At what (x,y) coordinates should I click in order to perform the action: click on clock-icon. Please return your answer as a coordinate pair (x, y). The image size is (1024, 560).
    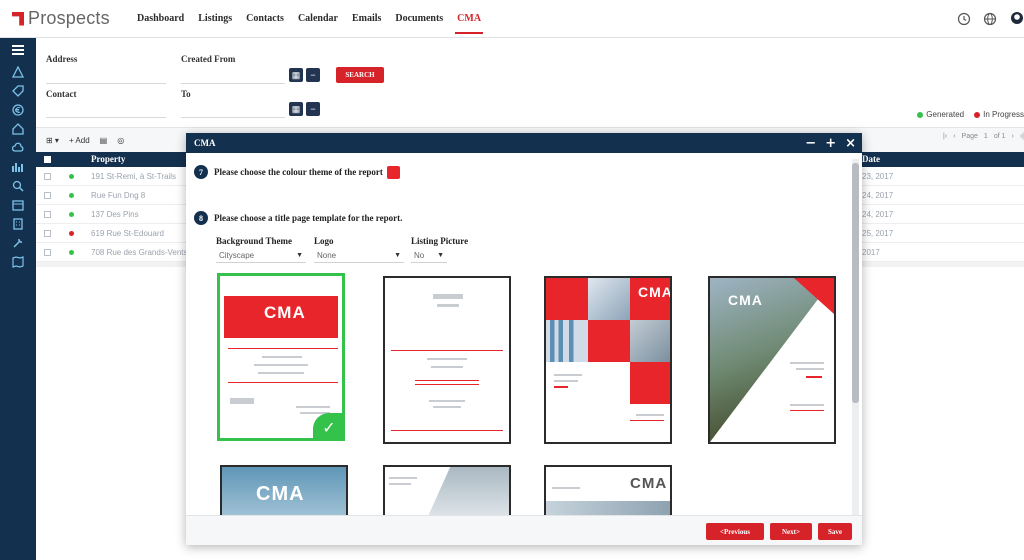
    Looking at the image, I should click on (964, 19).